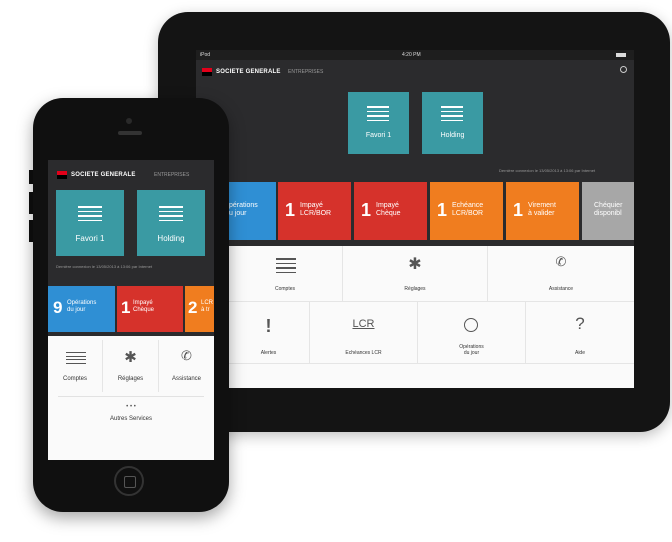 The width and height of the screenshot is (672, 542). What do you see at coordinates (471, 325) in the screenshot?
I see `clock-icon` at bounding box center [471, 325].